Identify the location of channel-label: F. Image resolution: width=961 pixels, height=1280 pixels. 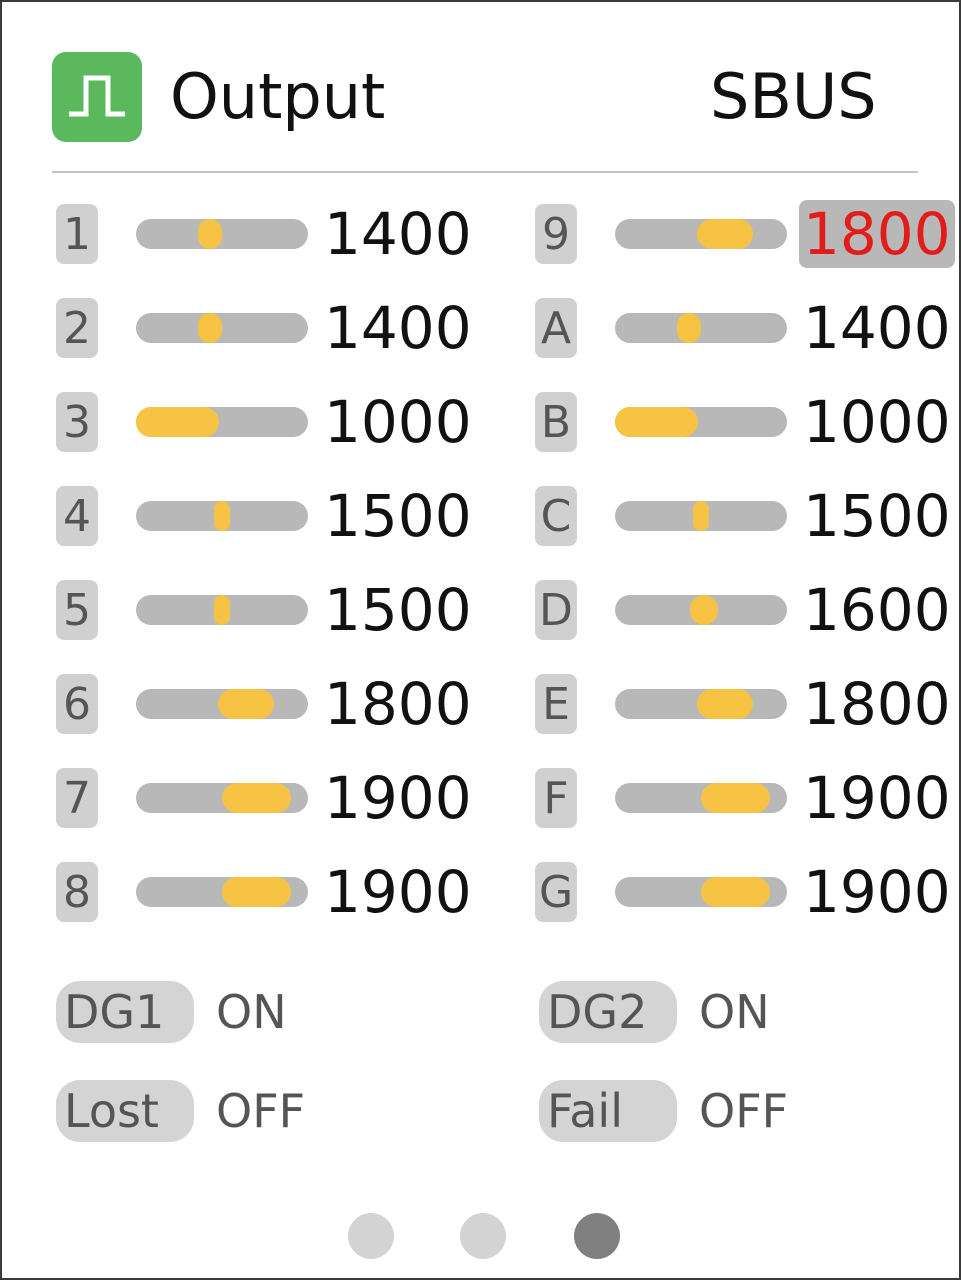
(556, 798).